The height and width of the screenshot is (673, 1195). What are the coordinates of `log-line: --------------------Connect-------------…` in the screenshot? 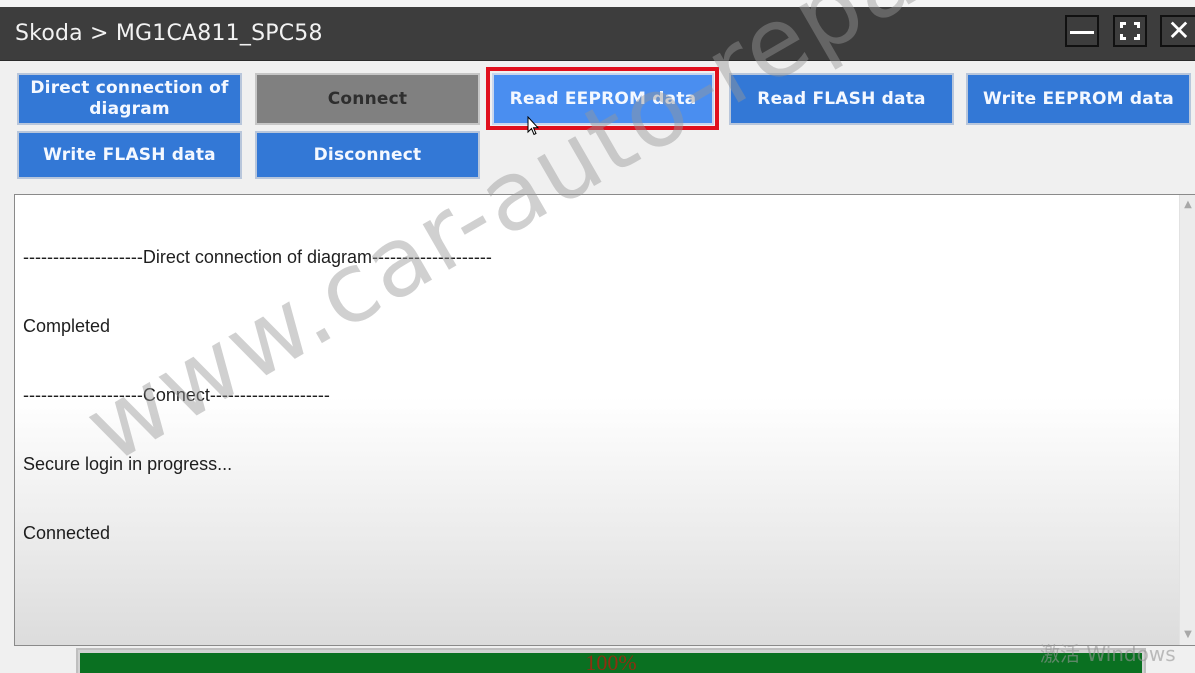 It's located at (176, 395).